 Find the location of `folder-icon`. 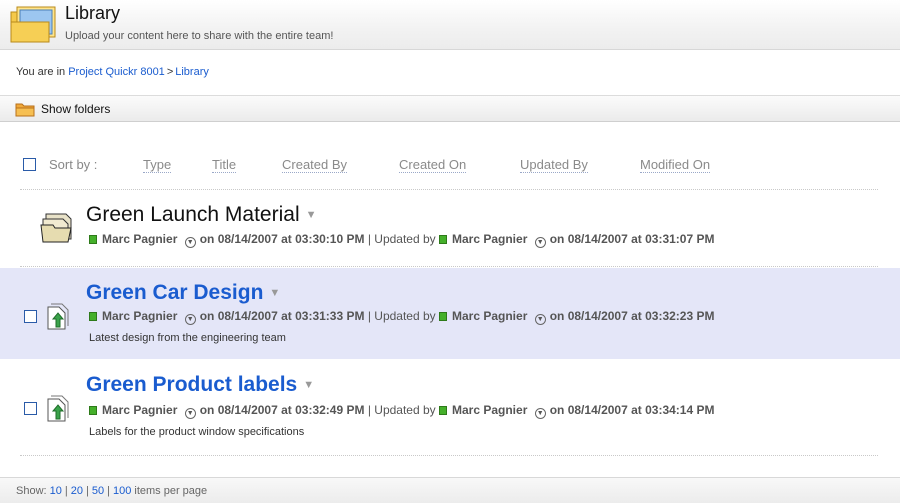

folder-icon is located at coordinates (25, 109).